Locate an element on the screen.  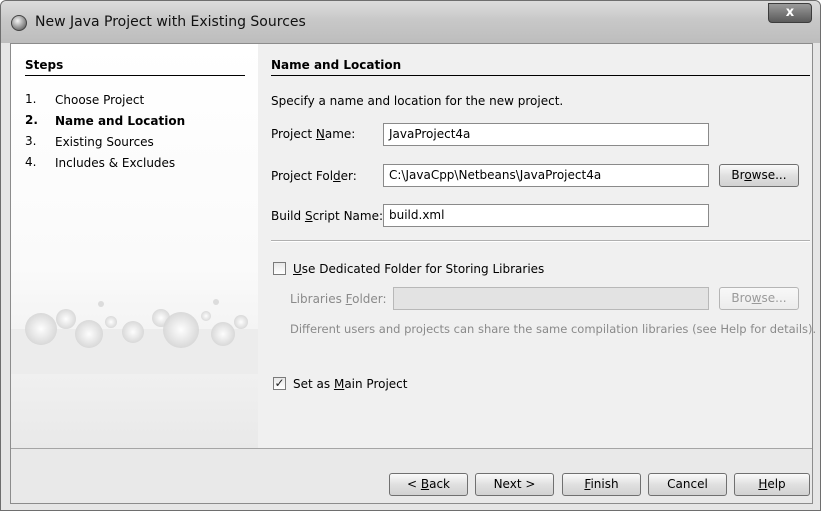
label-text: Libraries is located at coordinates (318, 299).